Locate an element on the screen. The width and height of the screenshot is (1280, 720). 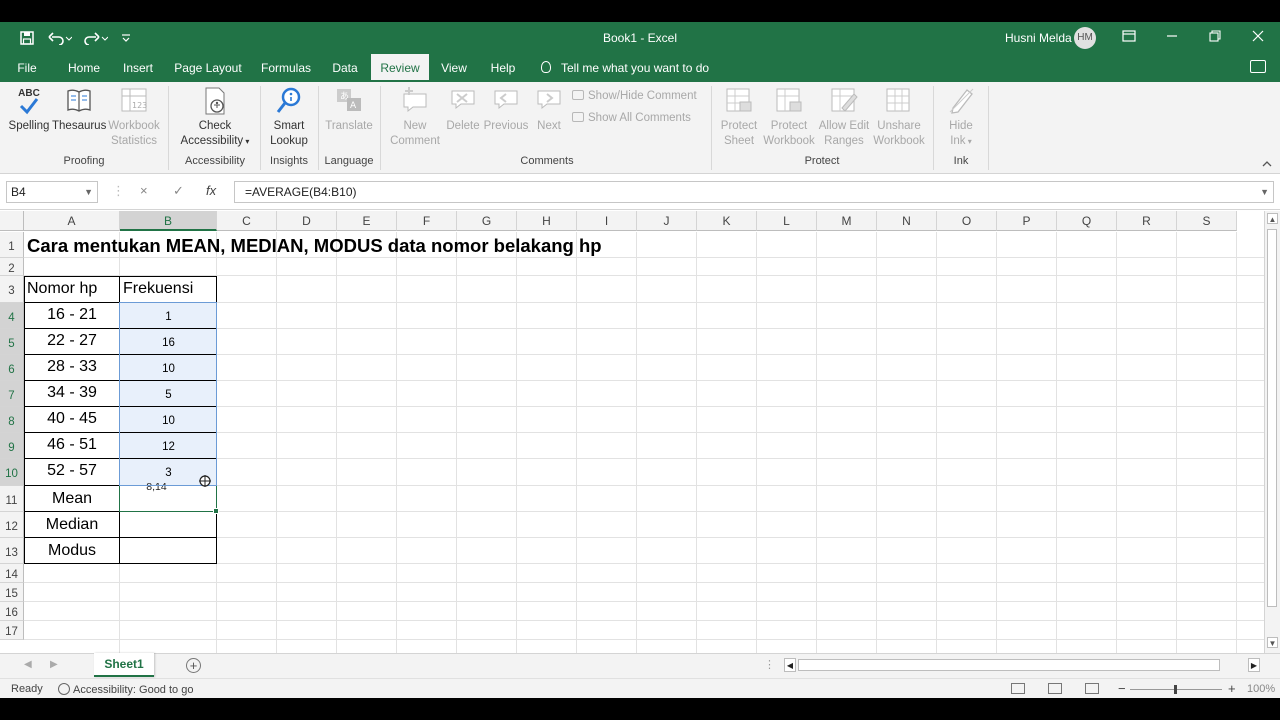
interval-cell: 52 - 57 is located at coordinates (72, 471).